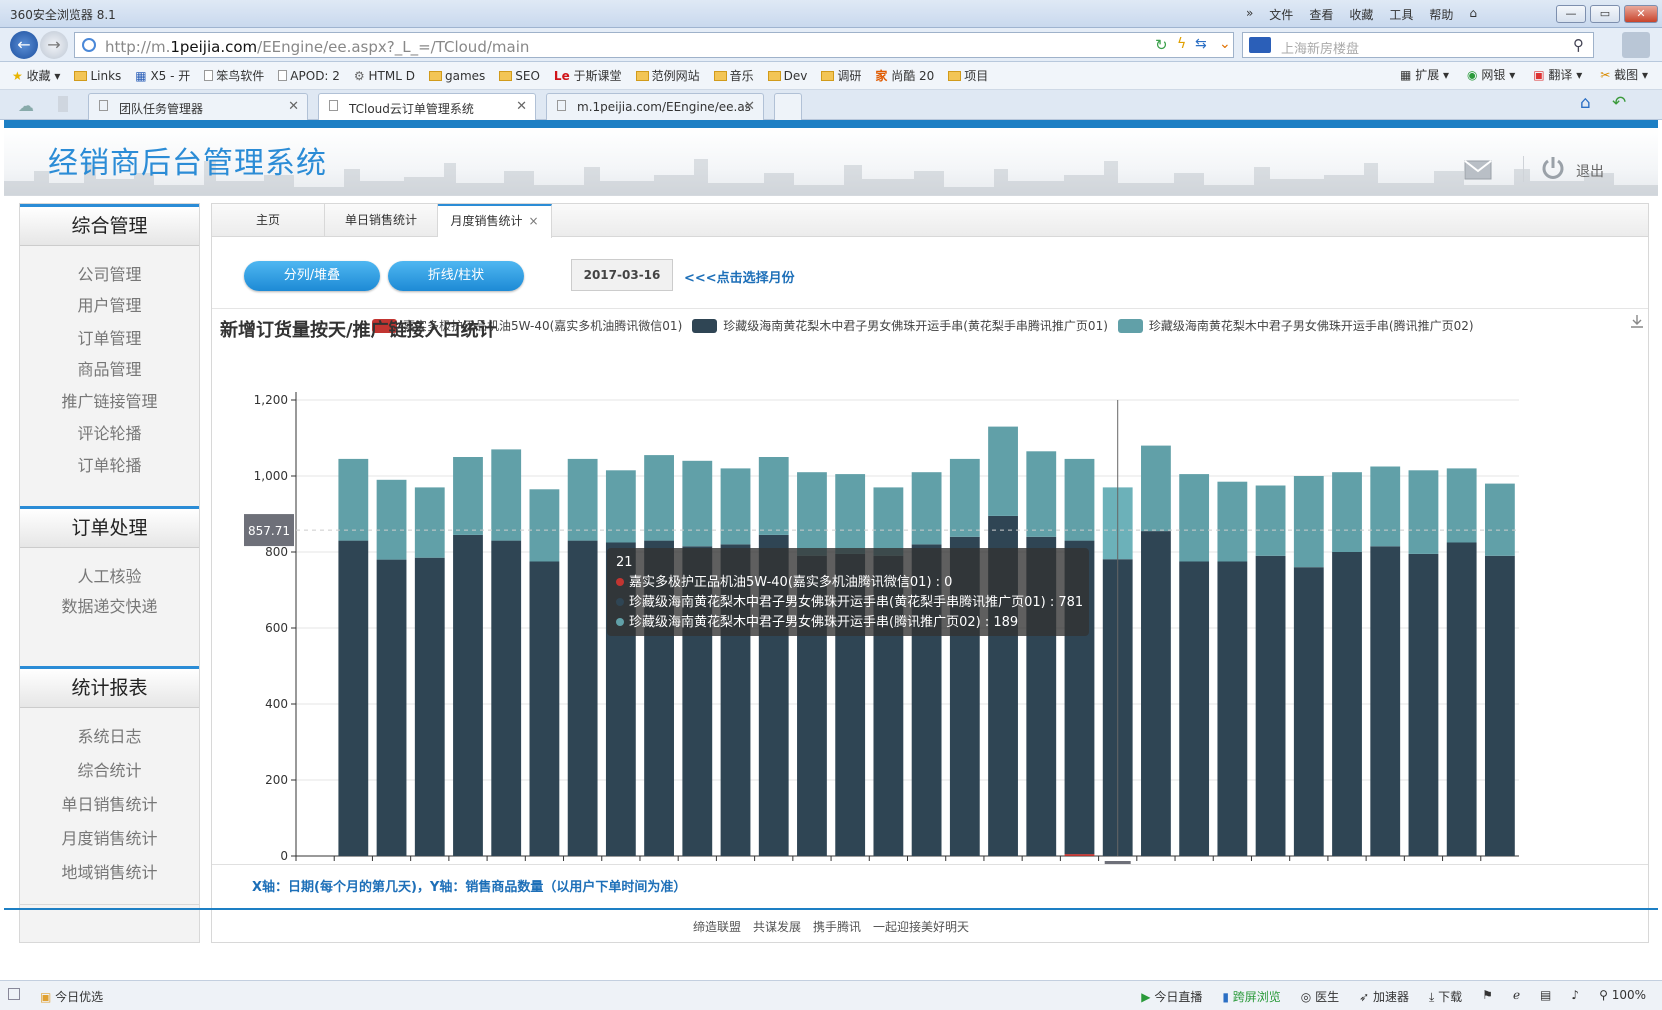  What do you see at coordinates (739, 276) in the screenshot?
I see `choose-month-link: <<<点击选择月份` at bounding box center [739, 276].